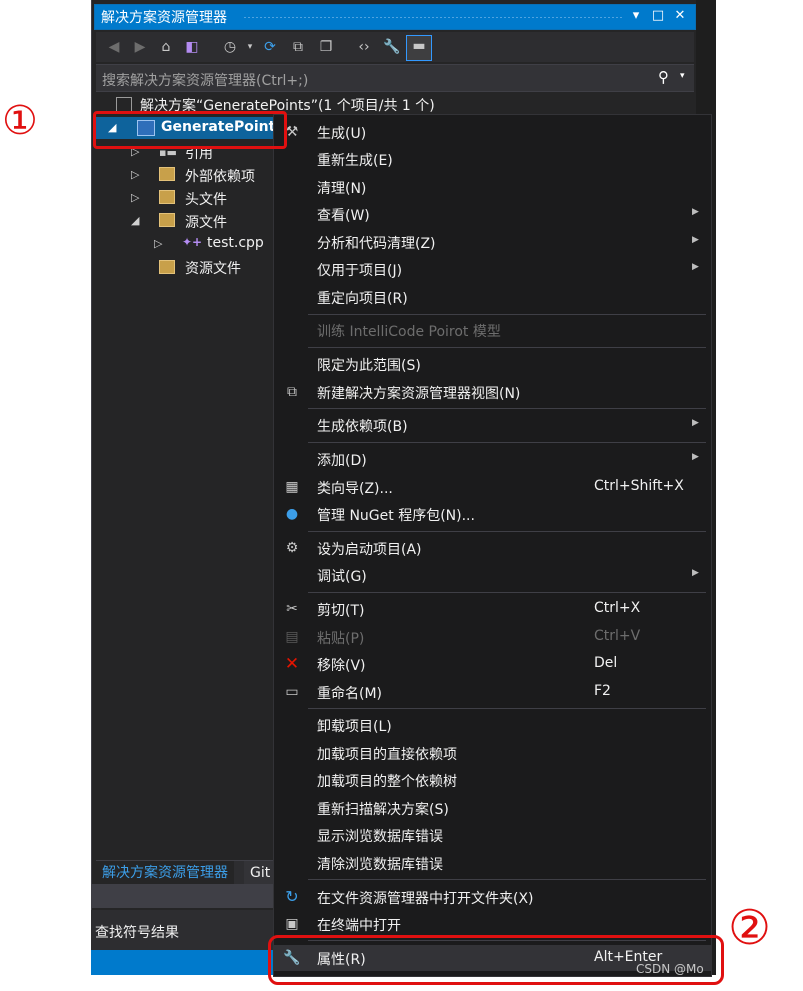 The image size is (803, 991). Describe the element at coordinates (492, 242) in the screenshot. I see `menu-item-analyze: 分析和代码清理(Z) ▶` at that location.